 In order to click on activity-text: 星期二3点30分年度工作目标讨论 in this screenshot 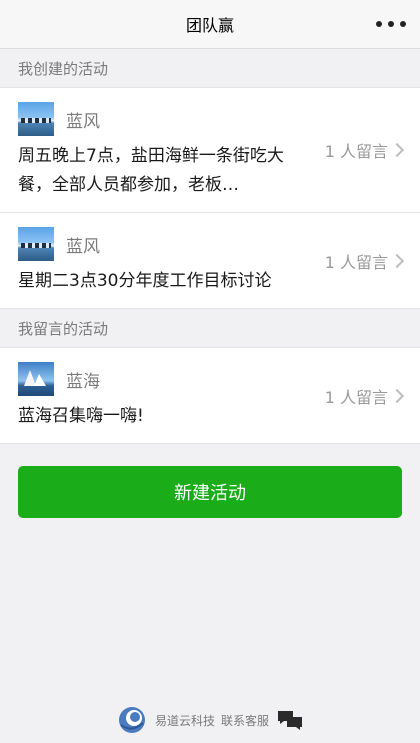, I will do `click(145, 281)`.